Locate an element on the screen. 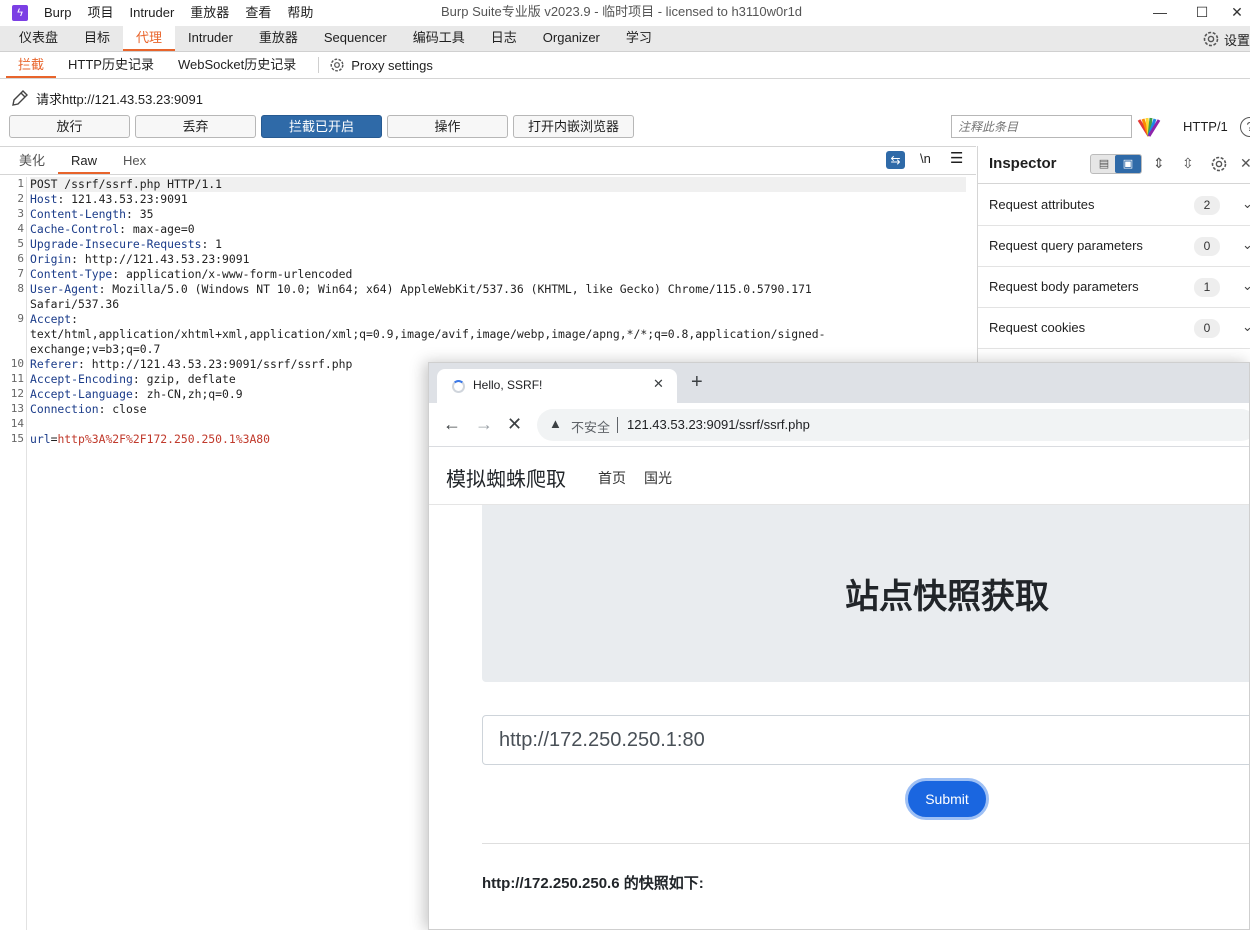 Image resolution: width=1250 pixels, height=930 pixels. inspector-section-attributes: Request attributes 2 ⌄ is located at coordinates (1114, 205).